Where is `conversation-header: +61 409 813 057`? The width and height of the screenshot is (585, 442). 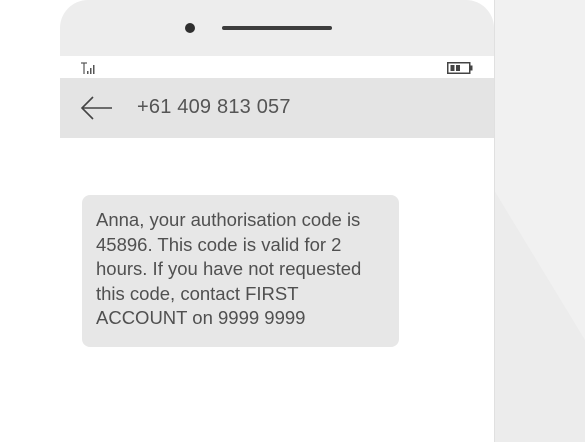 conversation-header: +61 409 813 057 is located at coordinates (277, 108).